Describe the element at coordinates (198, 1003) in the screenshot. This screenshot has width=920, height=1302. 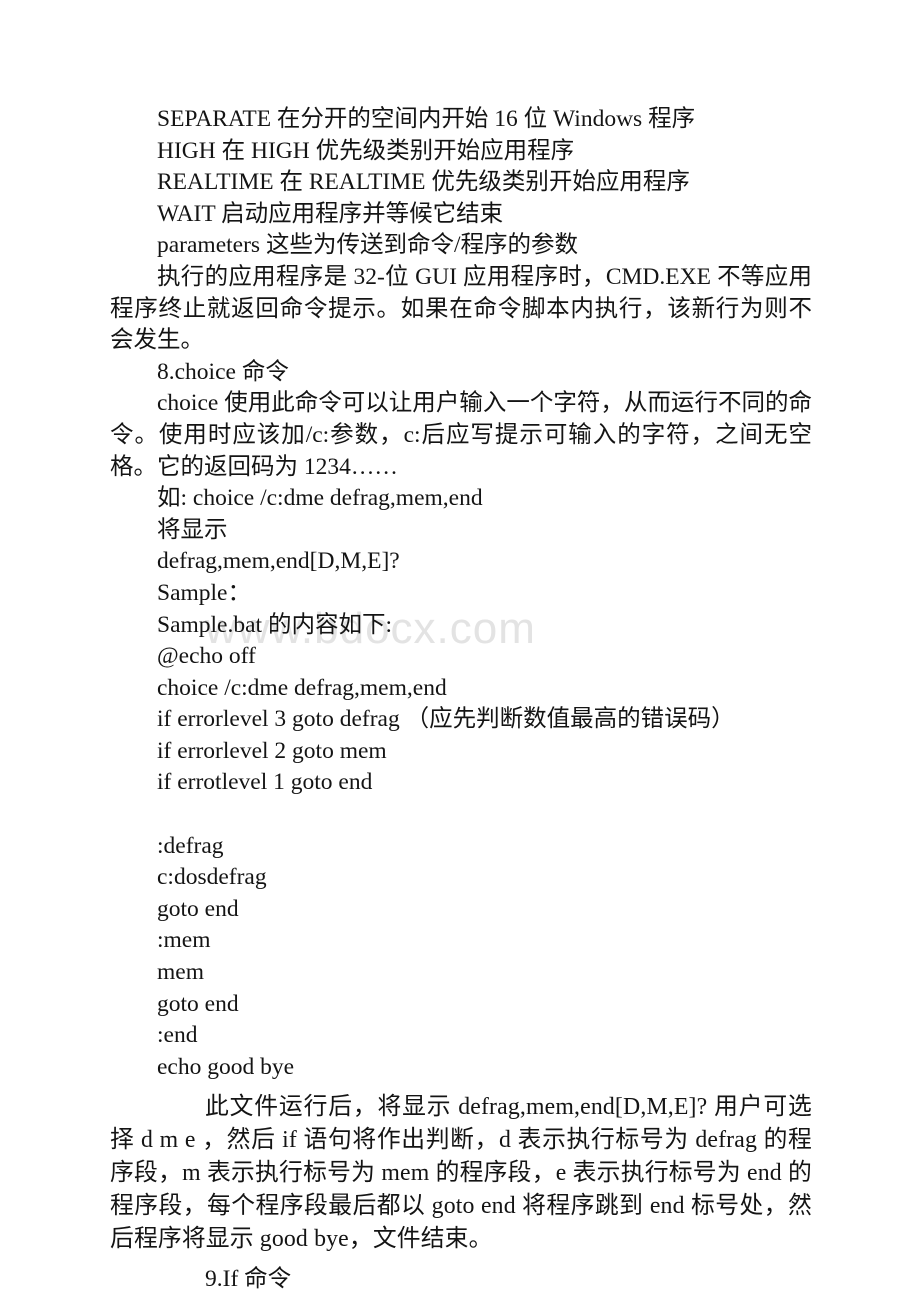
I see `batch-line-goto-end-2: goto end` at that location.